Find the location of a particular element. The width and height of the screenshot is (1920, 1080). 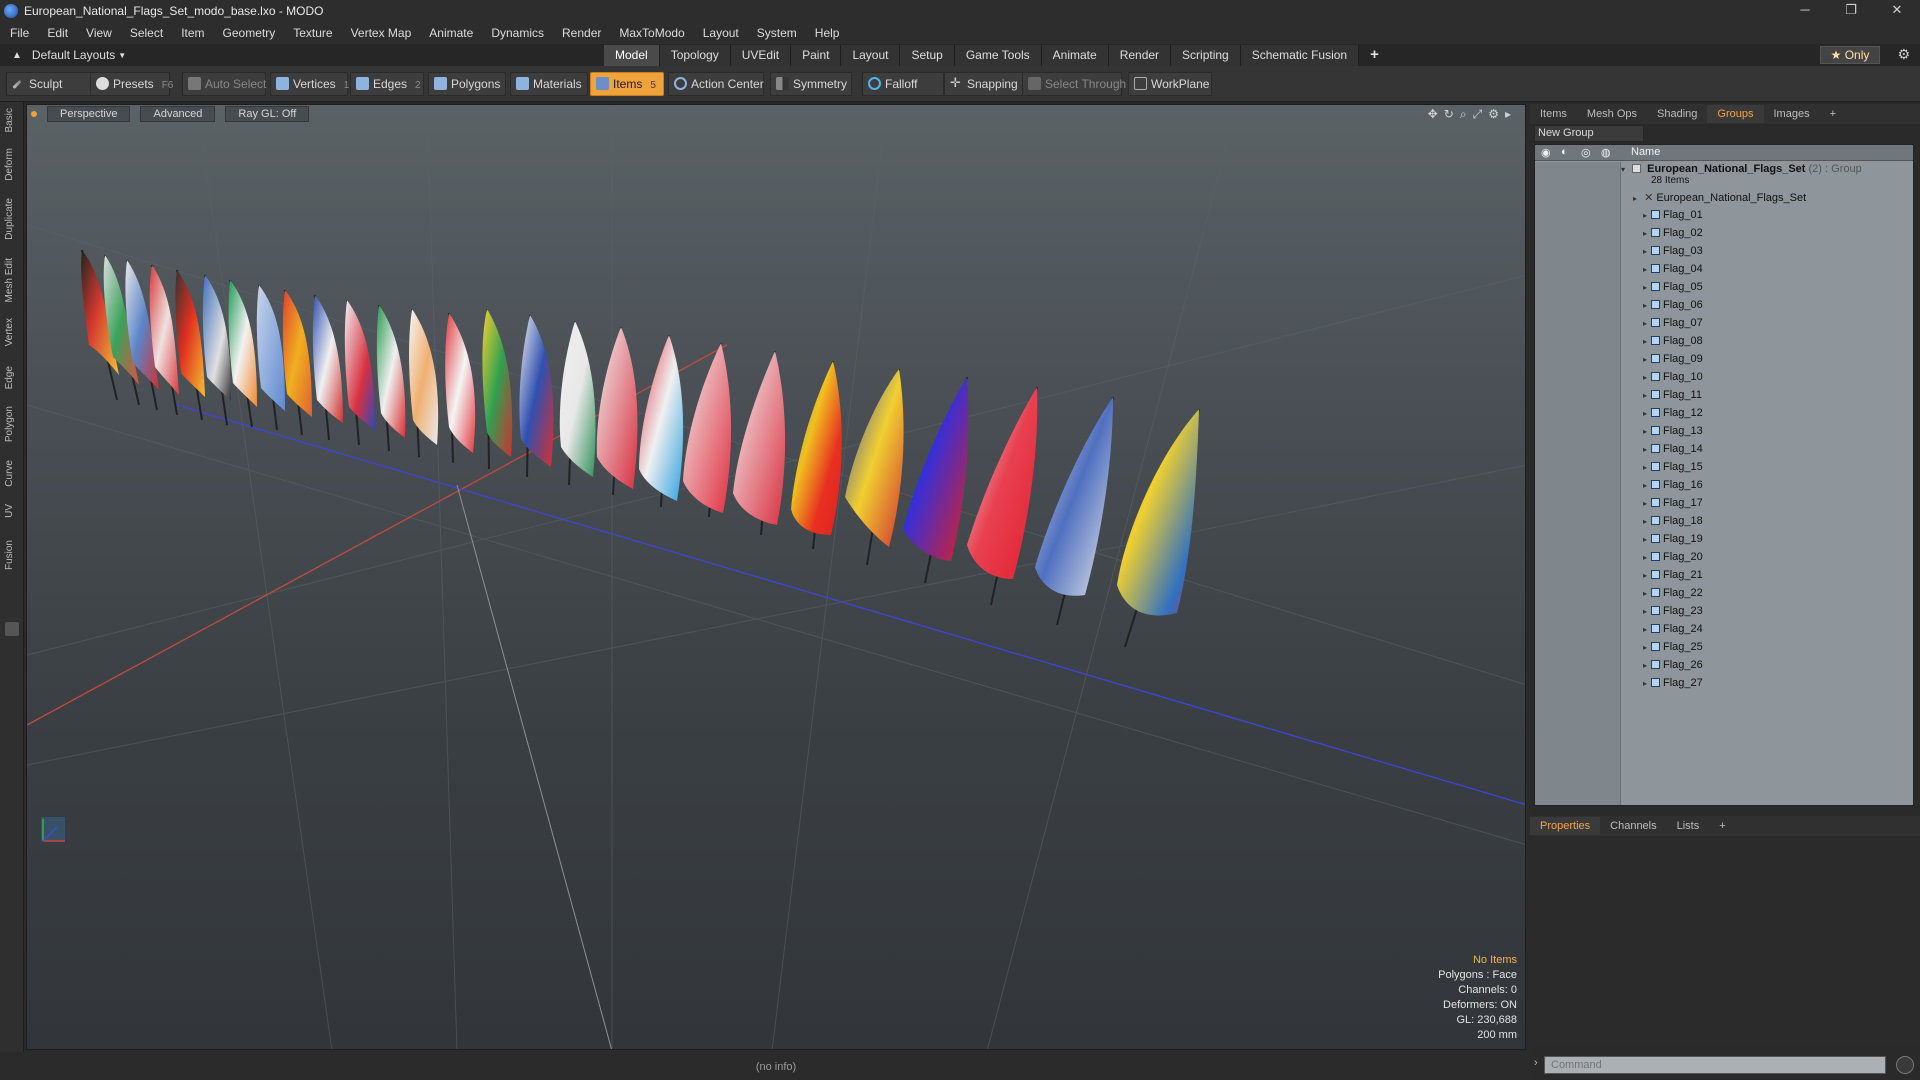

viewport-settings-icon: ⚙ is located at coordinates (1493, 114).